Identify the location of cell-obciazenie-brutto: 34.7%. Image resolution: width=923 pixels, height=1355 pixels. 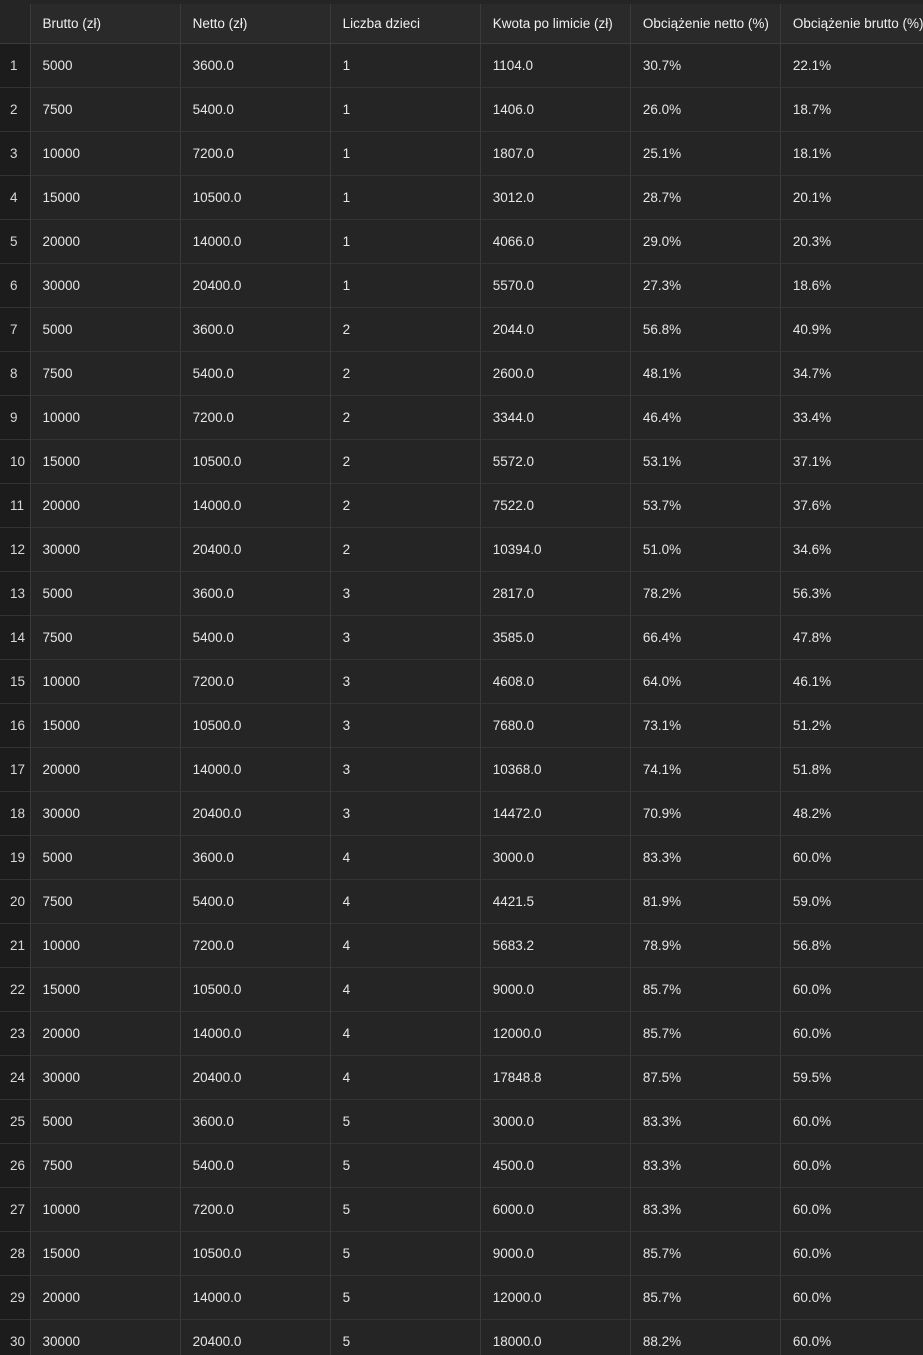
(851, 373).